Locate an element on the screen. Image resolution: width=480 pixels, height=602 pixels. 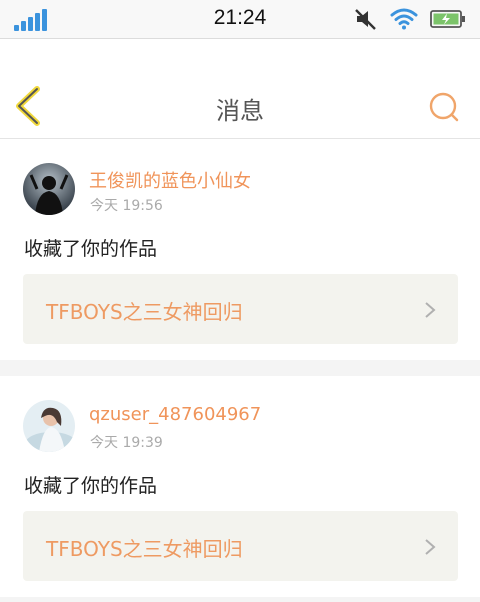
username: 王俊凯的蓝色小仙女 is located at coordinates (170, 180).